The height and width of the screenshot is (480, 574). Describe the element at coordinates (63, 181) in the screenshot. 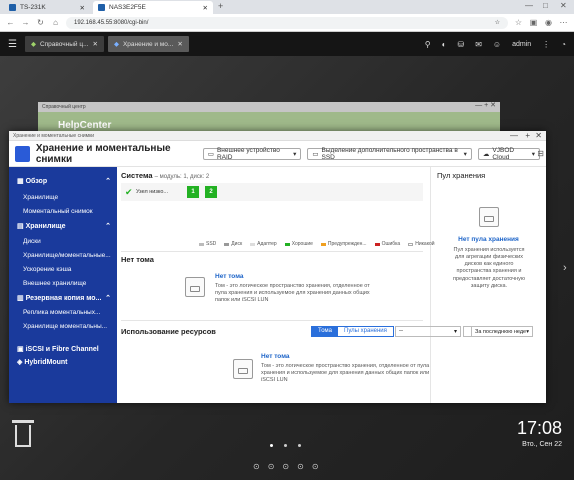

I see `sidebar-group-overview: ▦ Обзор ⌃` at that location.